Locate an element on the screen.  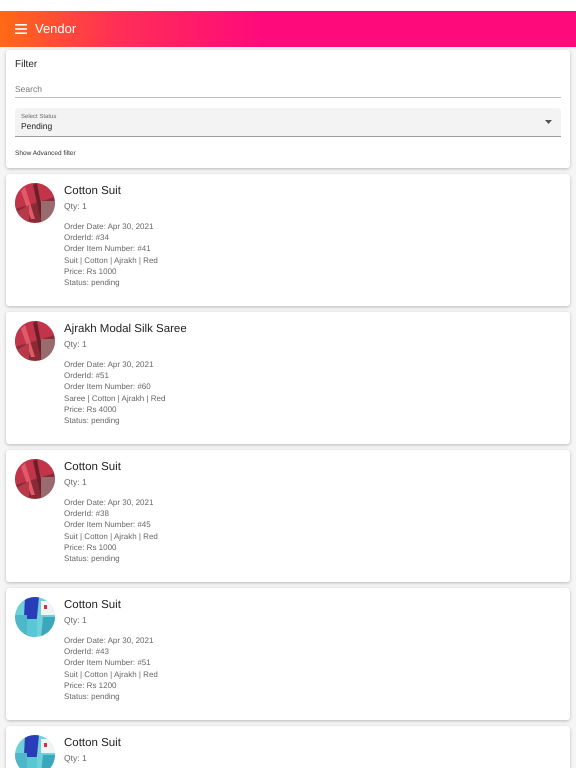
order-detail: Price: Rs 4000 is located at coordinates (91, 410).